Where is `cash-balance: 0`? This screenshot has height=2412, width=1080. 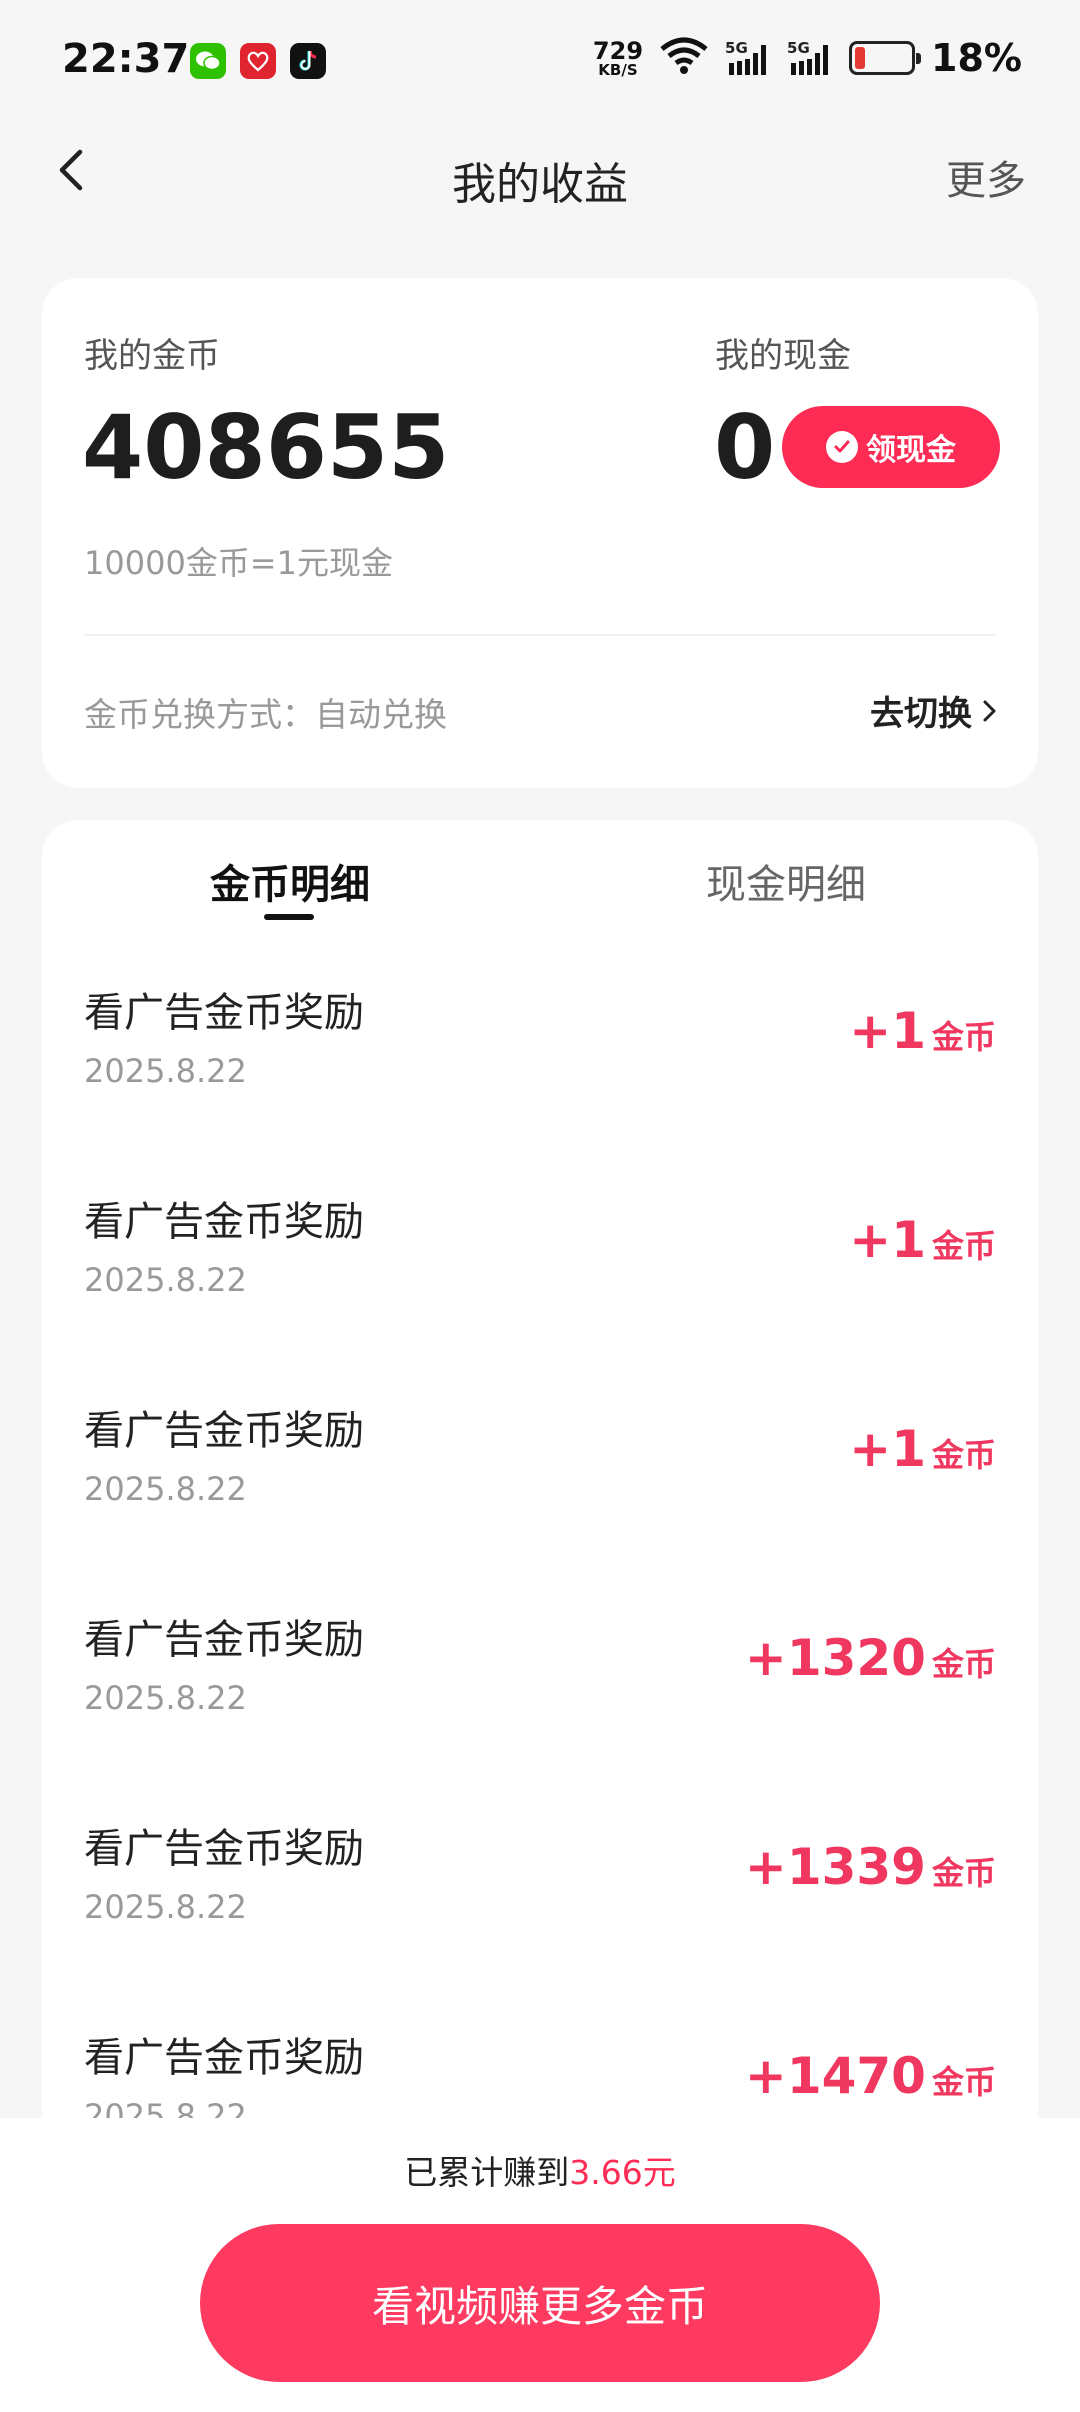 cash-balance: 0 is located at coordinates (745, 447).